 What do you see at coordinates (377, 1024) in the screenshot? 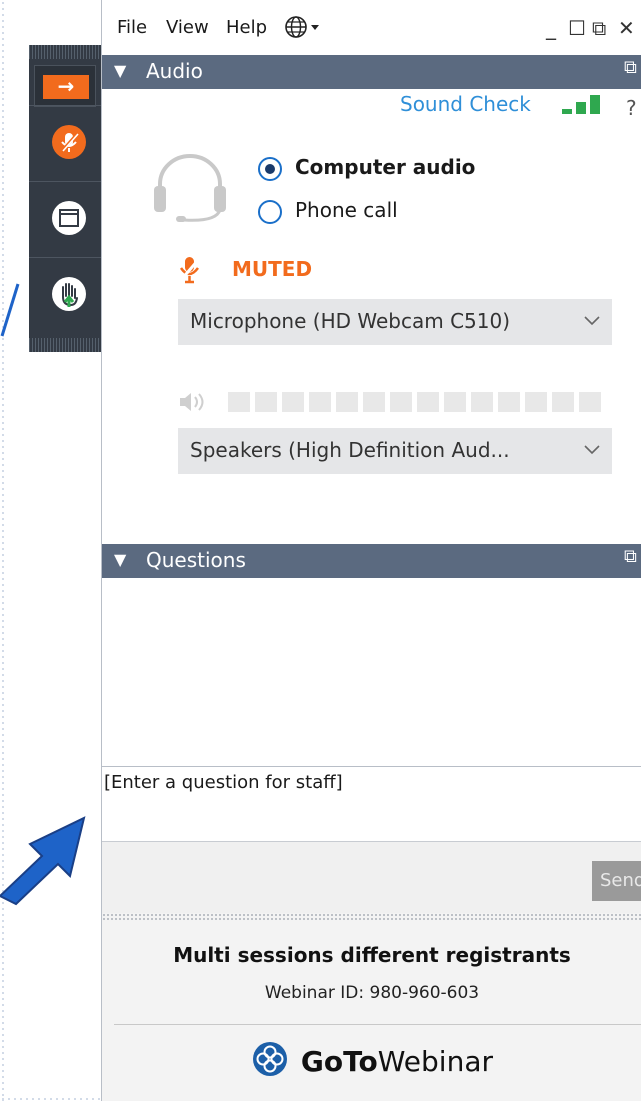
I see `footer-divider` at bounding box center [377, 1024].